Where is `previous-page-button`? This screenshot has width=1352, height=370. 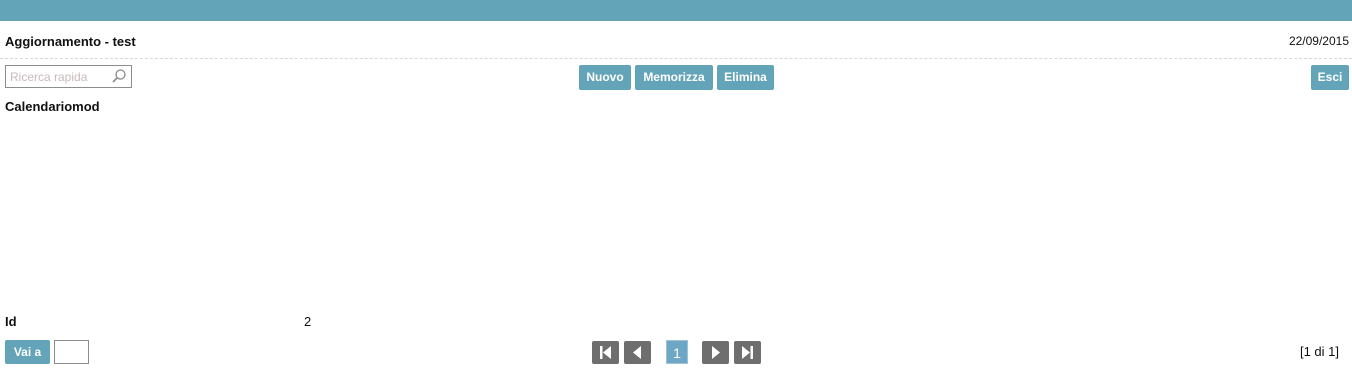
previous-page-button is located at coordinates (637, 352).